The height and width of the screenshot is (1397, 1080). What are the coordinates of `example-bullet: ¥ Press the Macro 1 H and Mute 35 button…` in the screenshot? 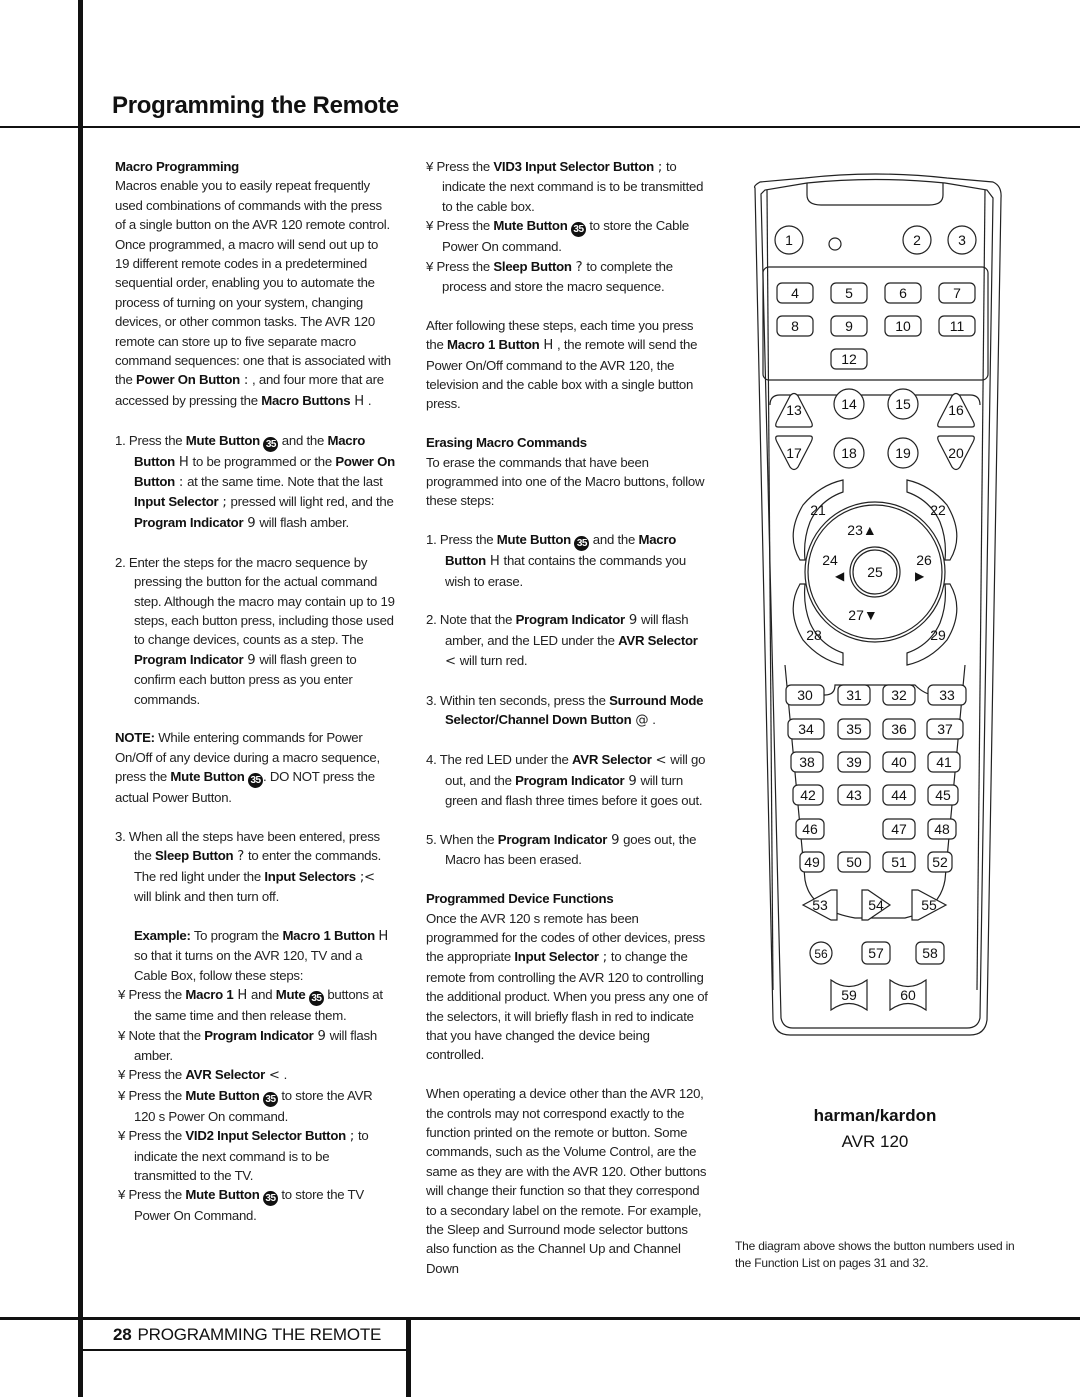 It's located at (250, 1005).